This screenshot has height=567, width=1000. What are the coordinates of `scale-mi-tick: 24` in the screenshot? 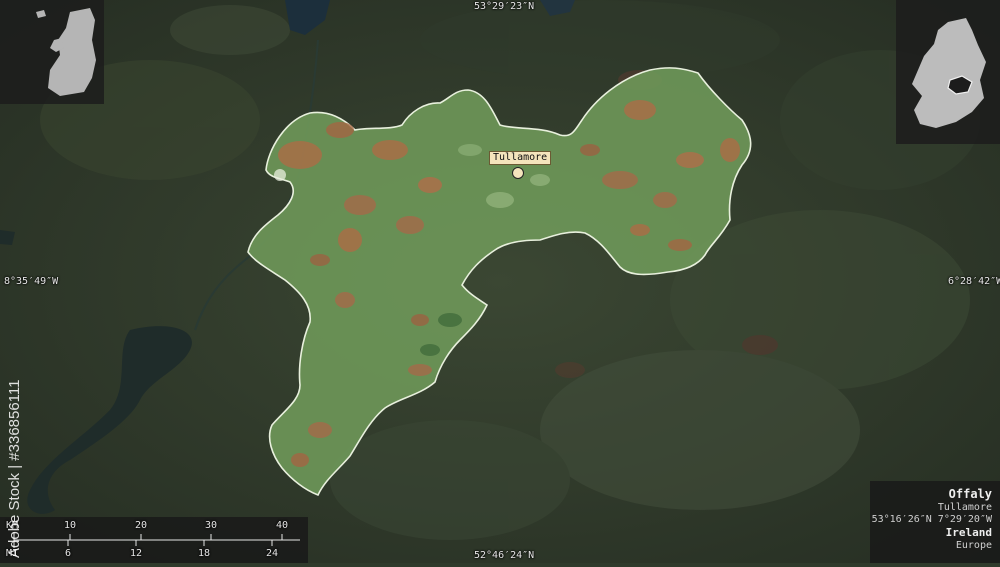 It's located at (272, 553).